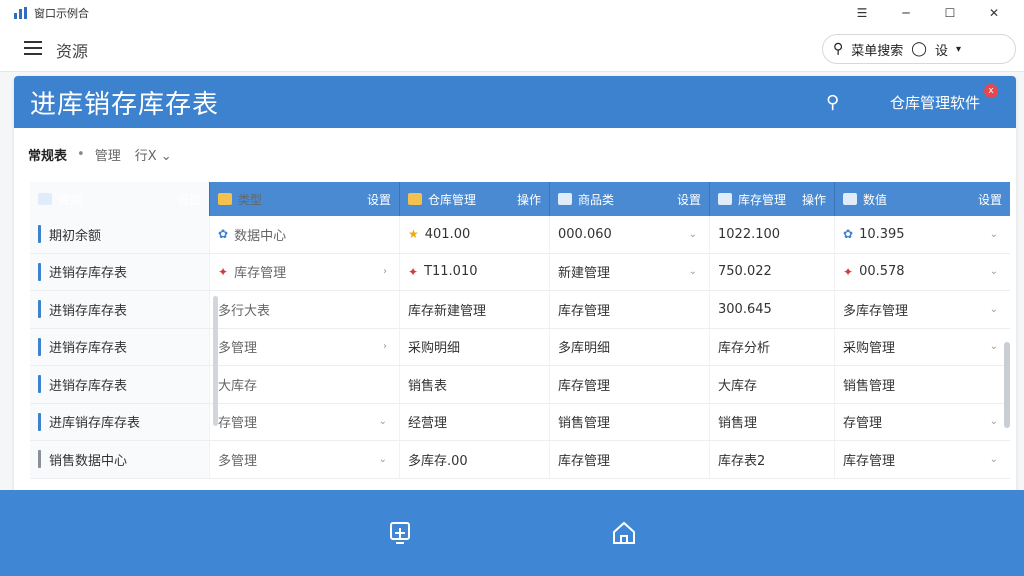  What do you see at coordinates (475, 234) in the screenshot?
I see `table-cell: ★ 401.00` at bounding box center [475, 234].